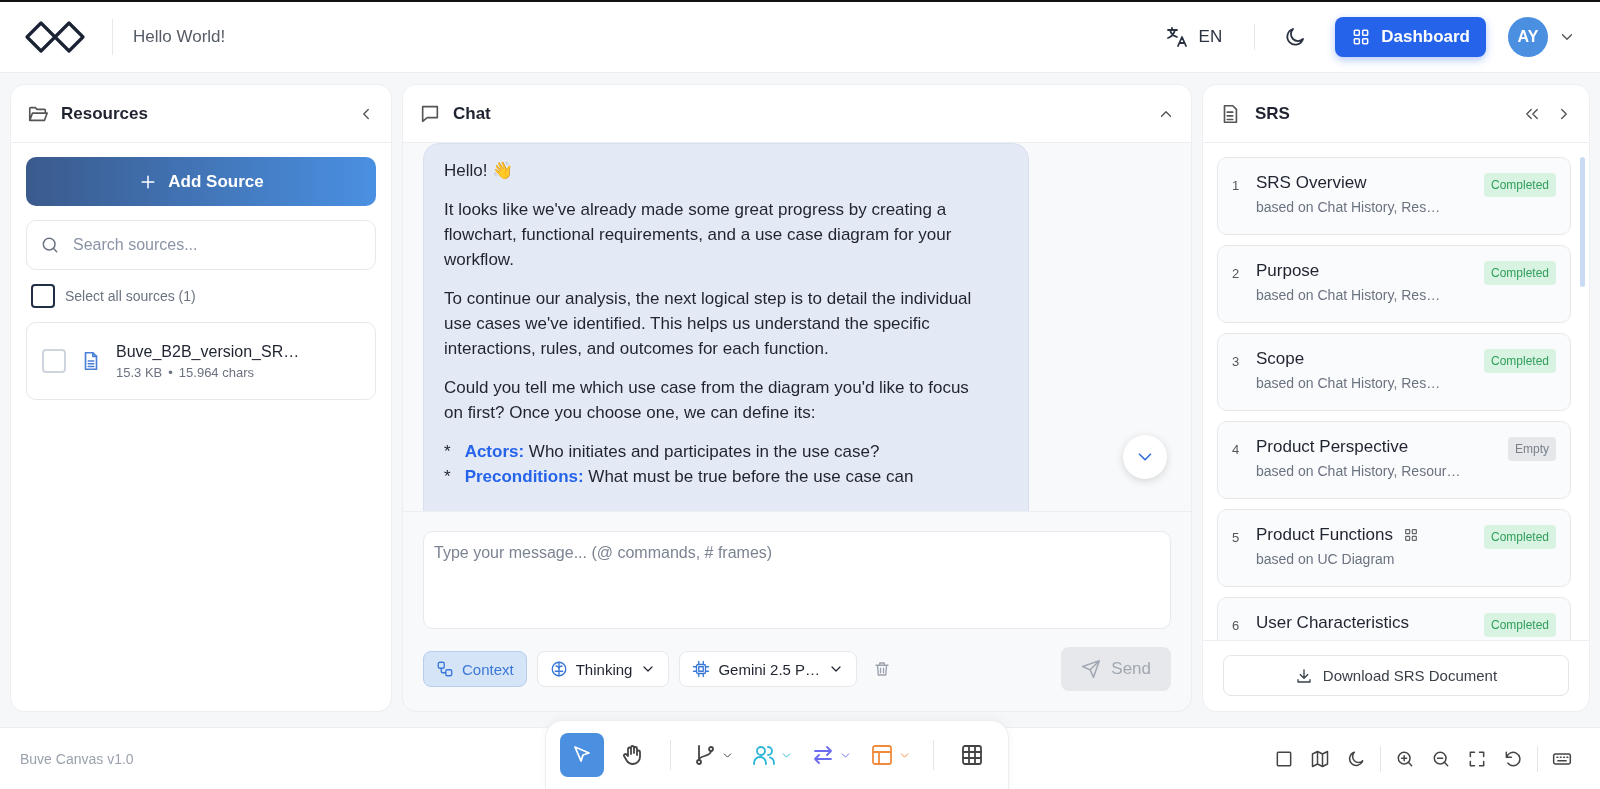  Describe the element at coordinates (701, 669) in the screenshot. I see `chip-icon` at that location.